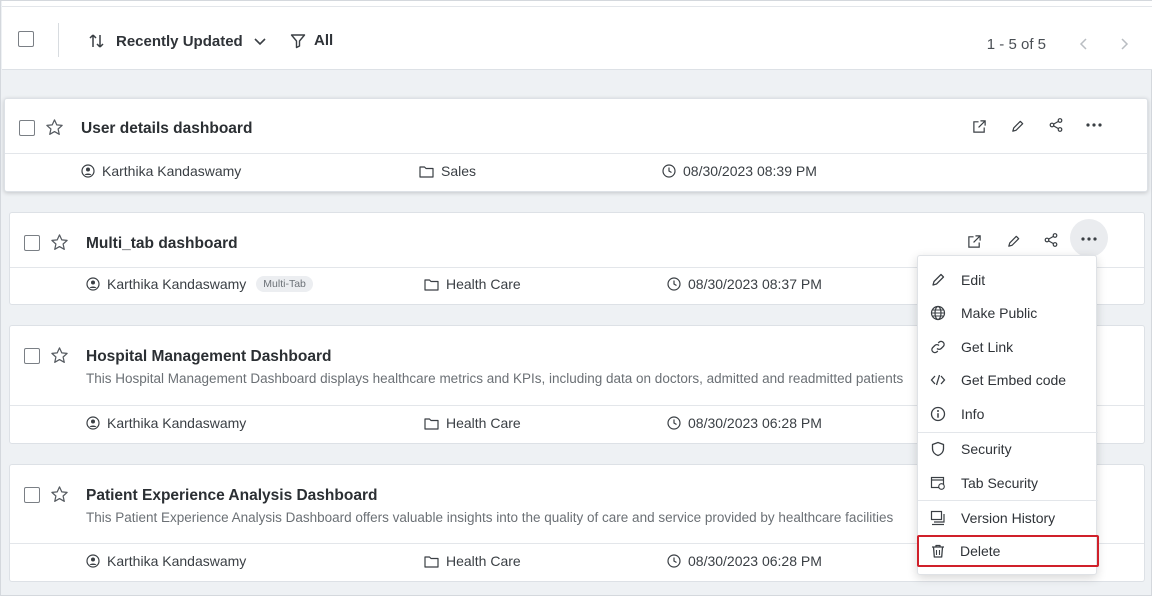  I want to click on menu-item-get-link: Get Link, so click(1008, 347).